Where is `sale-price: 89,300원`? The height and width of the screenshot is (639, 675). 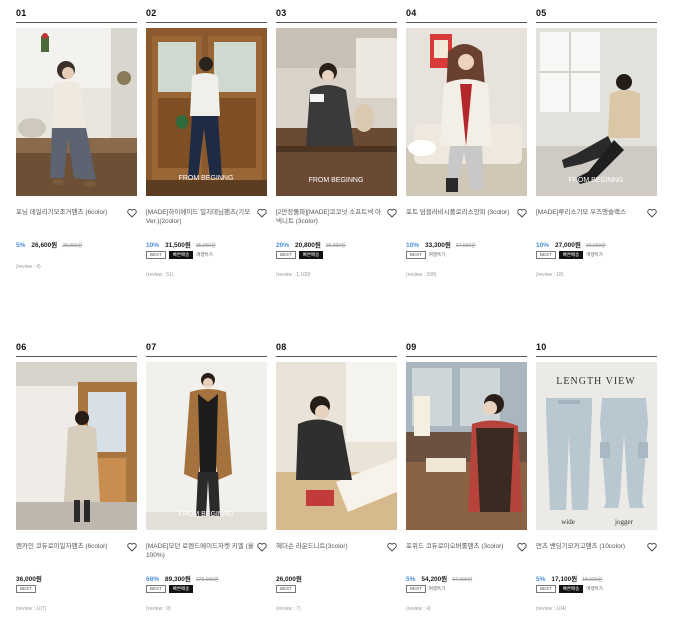 sale-price: 89,300원 is located at coordinates (178, 579).